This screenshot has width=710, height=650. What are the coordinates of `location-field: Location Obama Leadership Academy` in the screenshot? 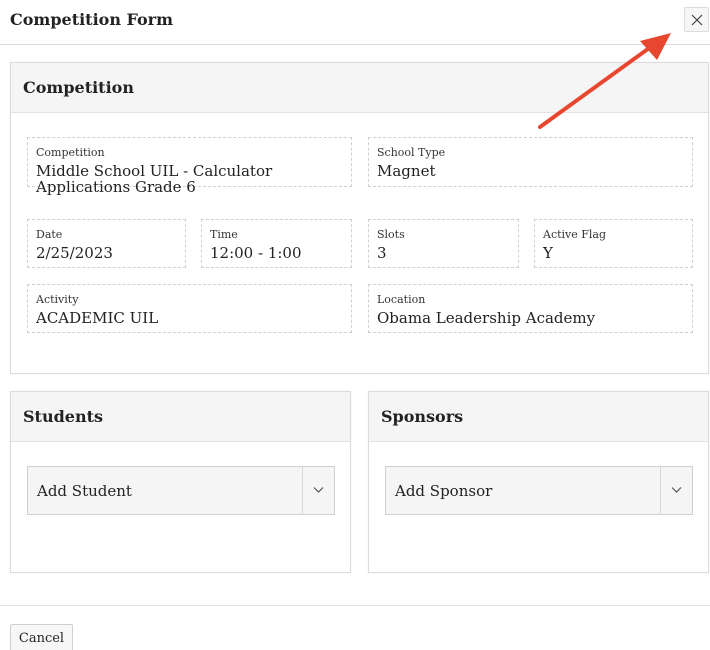 It's located at (530, 308).